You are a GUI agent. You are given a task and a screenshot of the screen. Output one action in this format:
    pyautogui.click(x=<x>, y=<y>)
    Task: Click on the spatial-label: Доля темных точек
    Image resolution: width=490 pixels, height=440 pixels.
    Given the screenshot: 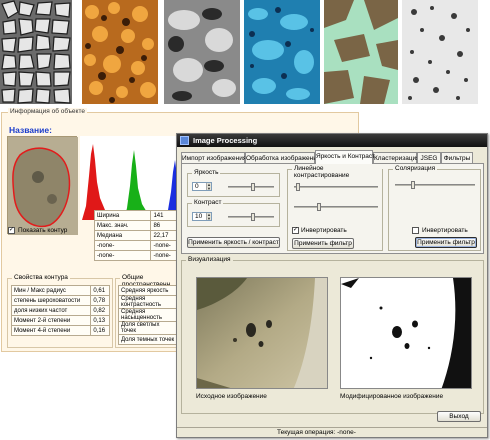 What is the action you would take?
    pyautogui.click(x=148, y=339)
    